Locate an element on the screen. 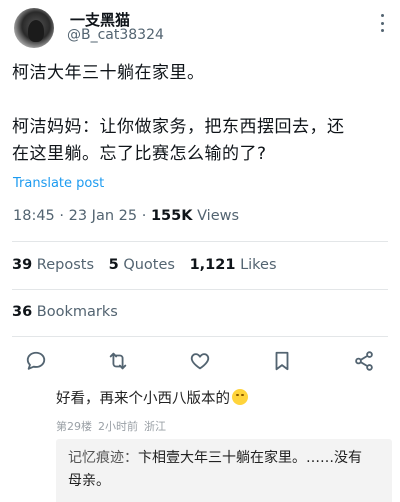 This screenshot has height=502, width=400. tweet-line: 柯洁大年三十躺在家里。 is located at coordinates (108, 73).